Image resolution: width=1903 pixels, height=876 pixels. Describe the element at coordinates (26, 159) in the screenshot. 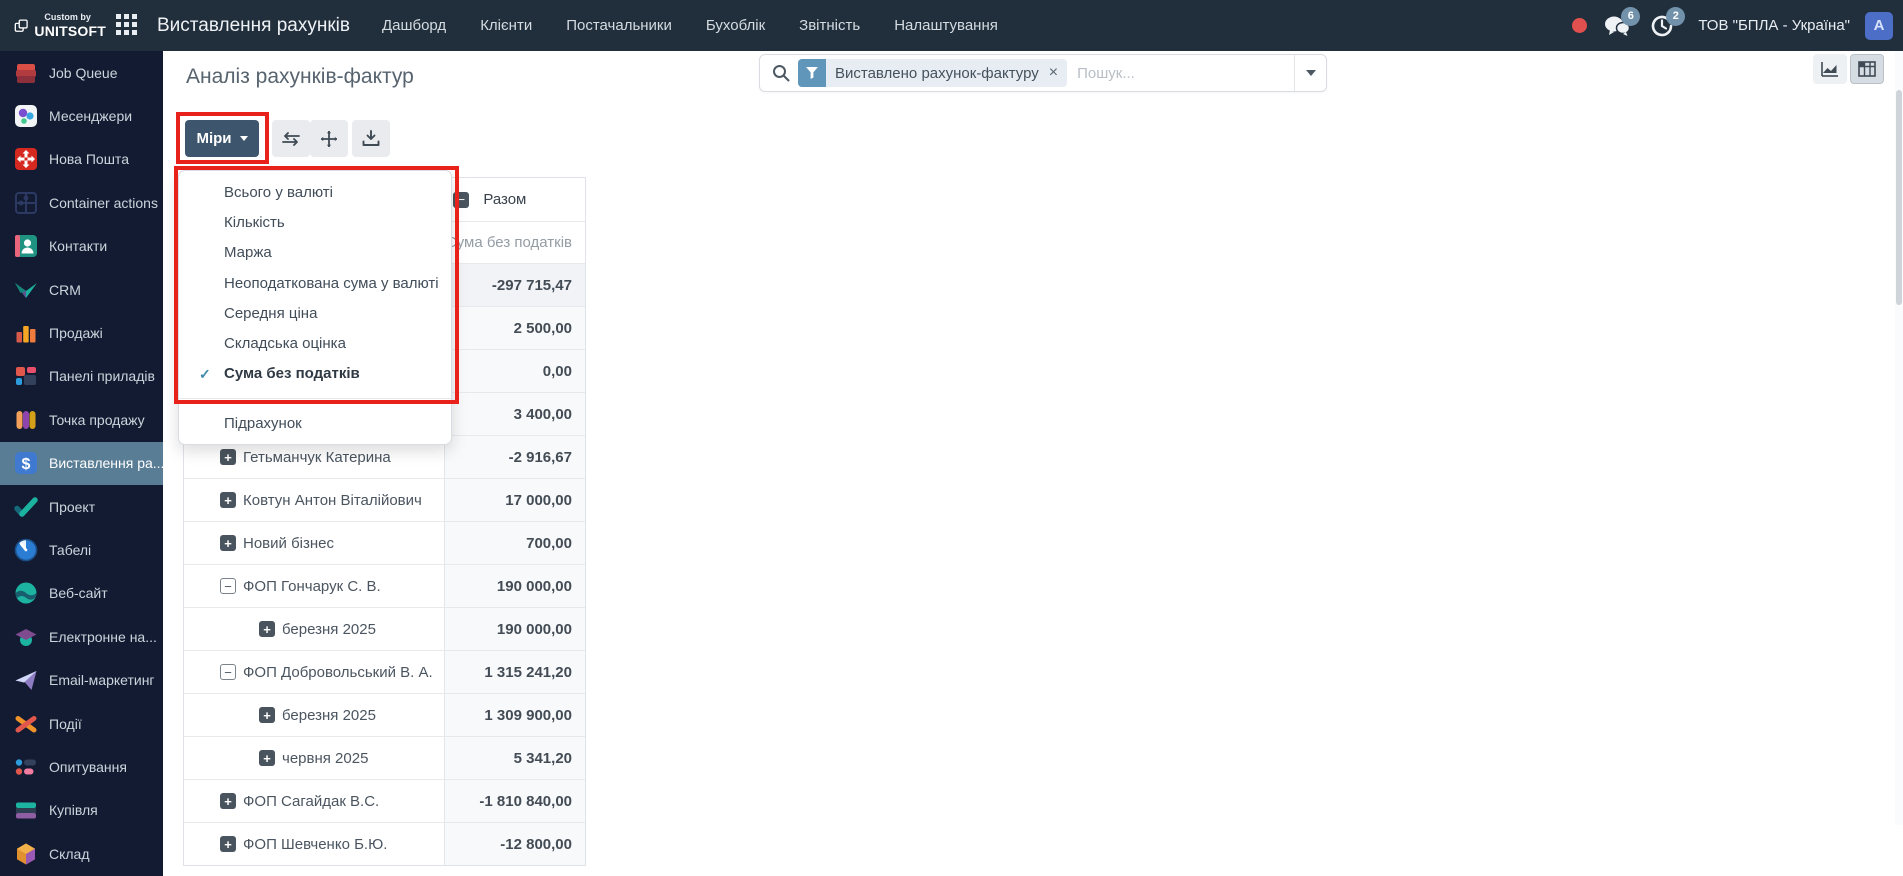

I see `nova-poshta-icon` at that location.